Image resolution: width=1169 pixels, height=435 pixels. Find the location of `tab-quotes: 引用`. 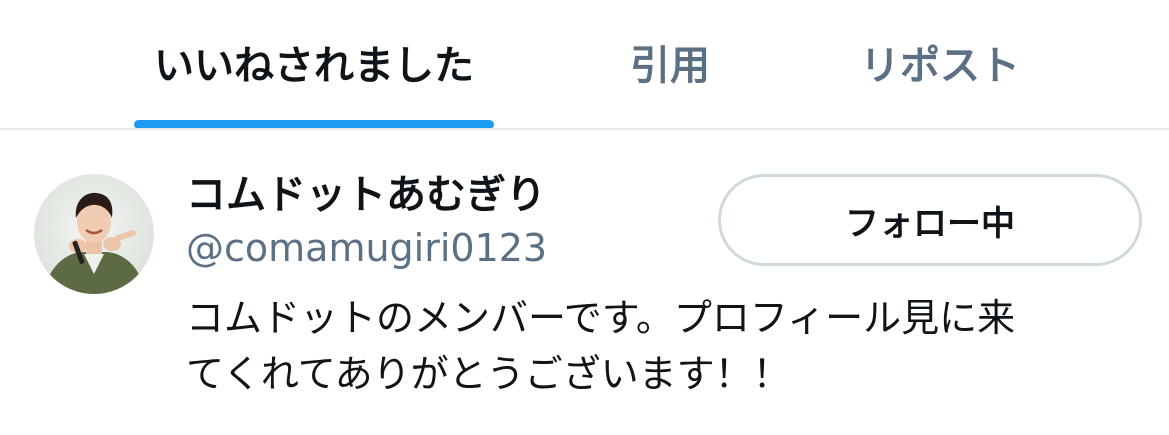

tab-quotes: 引用 is located at coordinates (670, 66).